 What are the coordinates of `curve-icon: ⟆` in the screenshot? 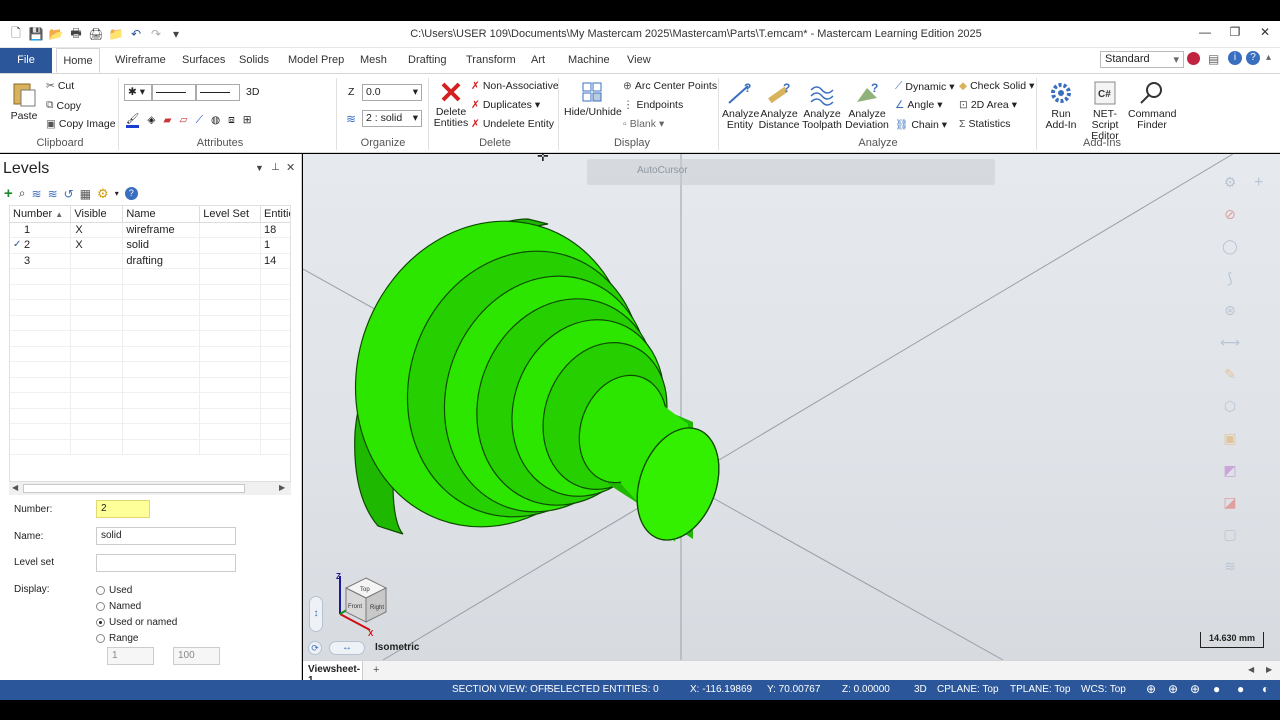 It's located at (1229, 278).